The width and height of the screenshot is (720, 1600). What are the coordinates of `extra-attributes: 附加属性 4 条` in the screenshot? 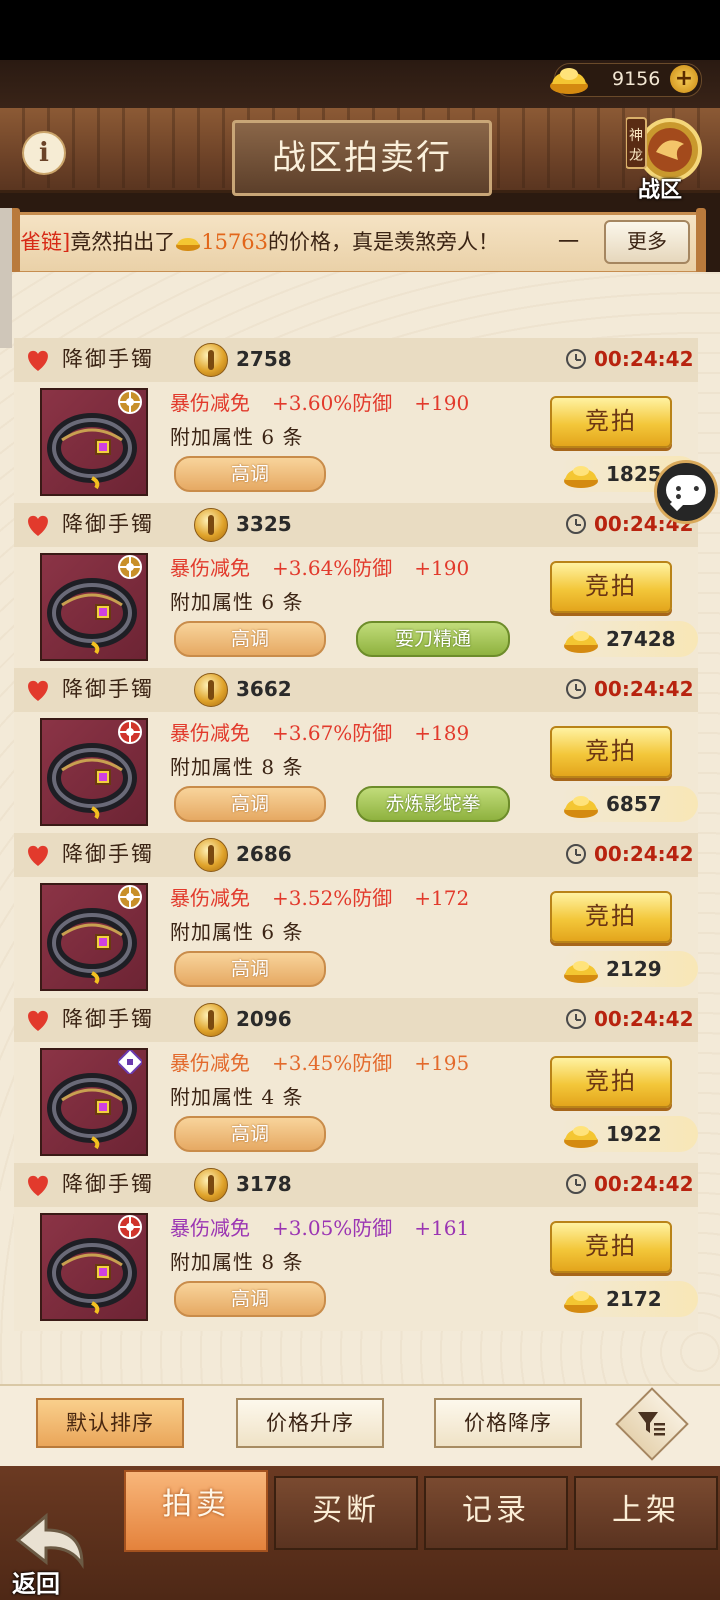 It's located at (237, 1097).